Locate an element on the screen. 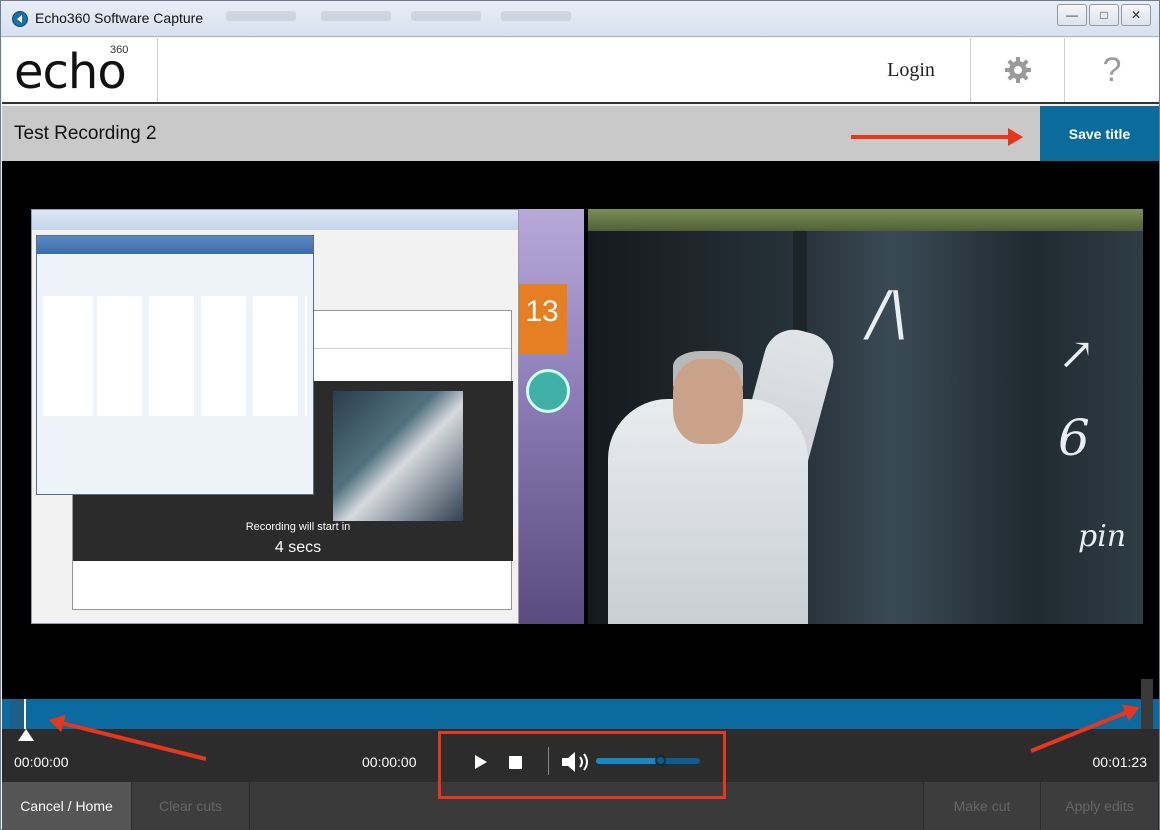 Image resolution: width=1160 pixels, height=830 pixels. logo-text: echo is located at coordinates (70, 72).